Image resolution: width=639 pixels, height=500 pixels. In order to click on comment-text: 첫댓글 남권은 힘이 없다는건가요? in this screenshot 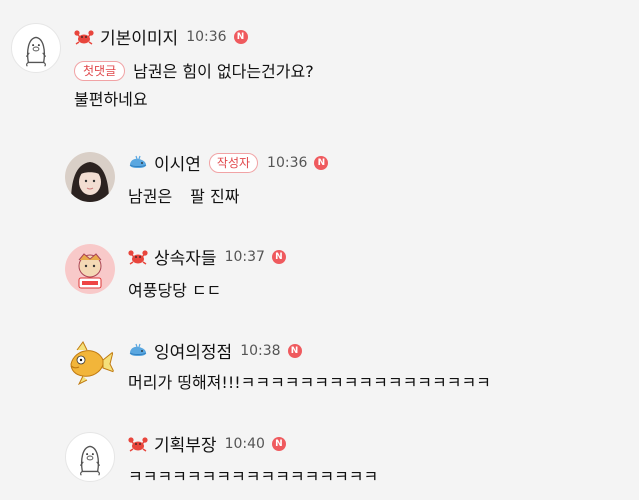, I will do `click(194, 72)`.